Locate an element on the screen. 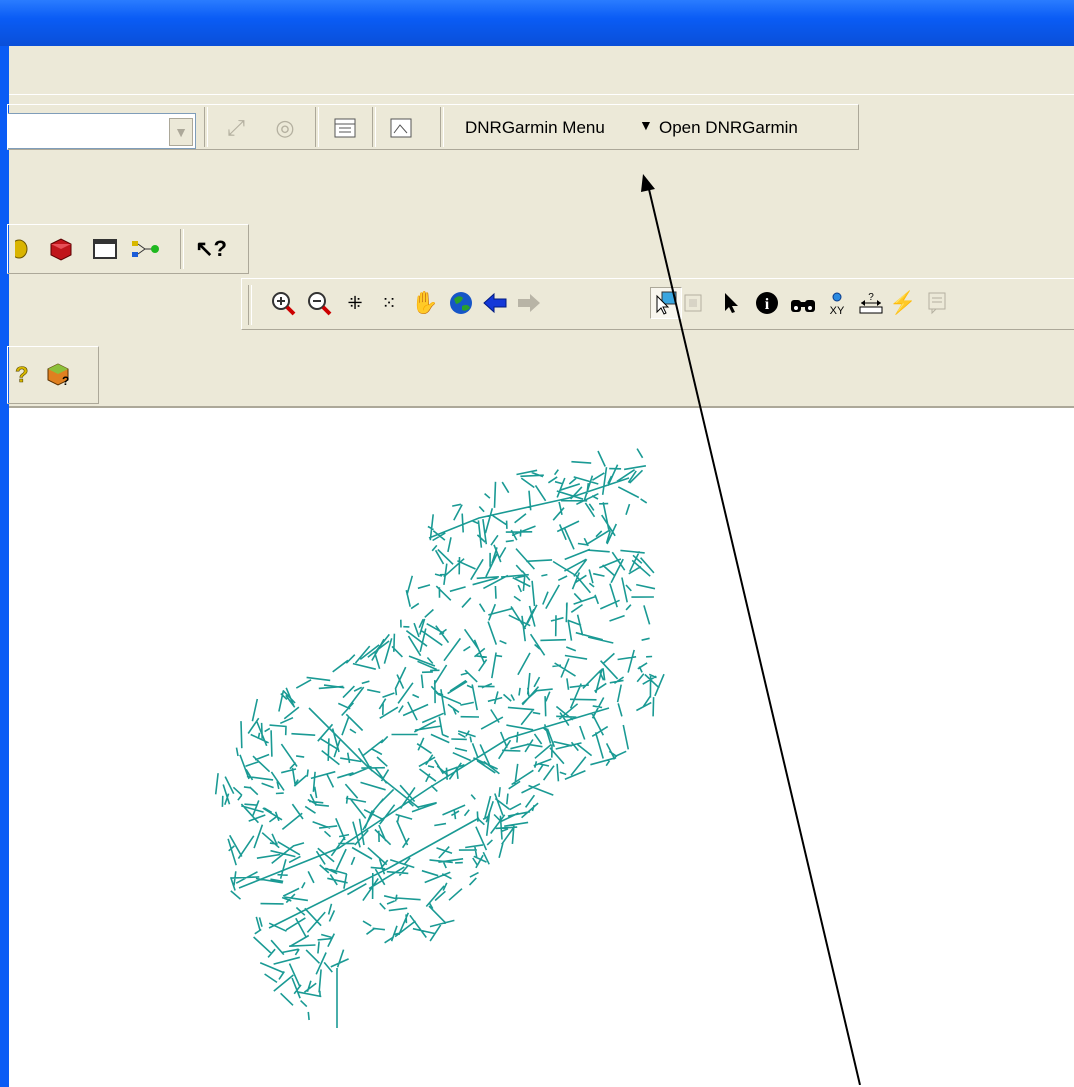 The height and width of the screenshot is (1087, 1074). editor-toolbar: ▼ ⤢ ◎ DNRGarmin Menu ▼ Open DNRGarmin is located at coordinates (433, 127).